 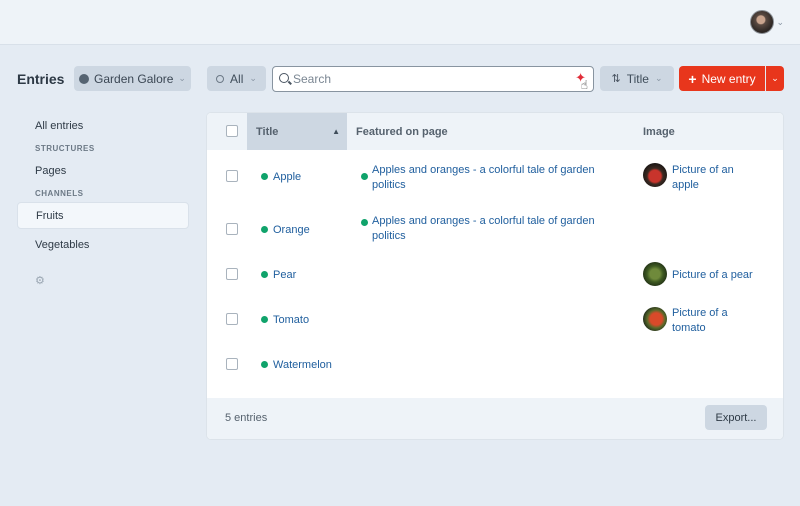 What do you see at coordinates (400, 22) in the screenshot?
I see `top-bar: ⌄` at bounding box center [400, 22].